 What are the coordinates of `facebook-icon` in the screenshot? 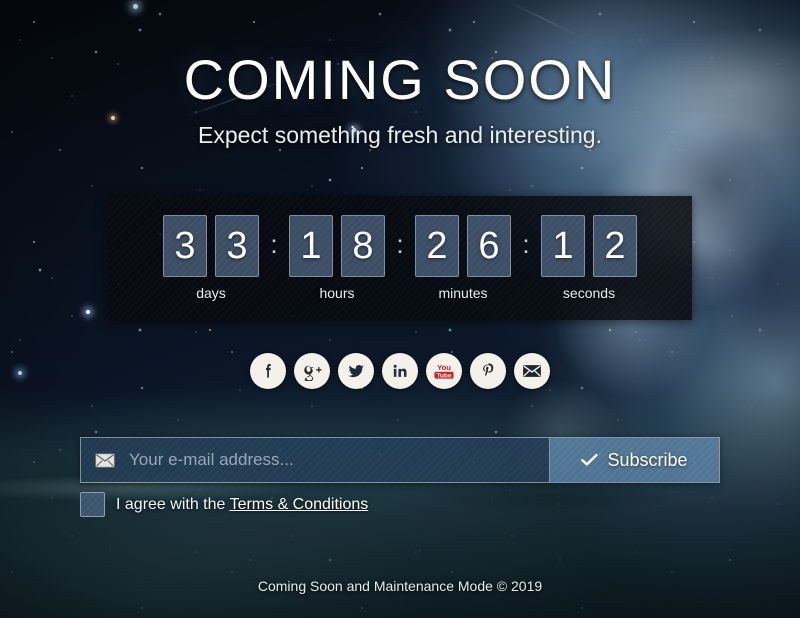 It's located at (268, 371).